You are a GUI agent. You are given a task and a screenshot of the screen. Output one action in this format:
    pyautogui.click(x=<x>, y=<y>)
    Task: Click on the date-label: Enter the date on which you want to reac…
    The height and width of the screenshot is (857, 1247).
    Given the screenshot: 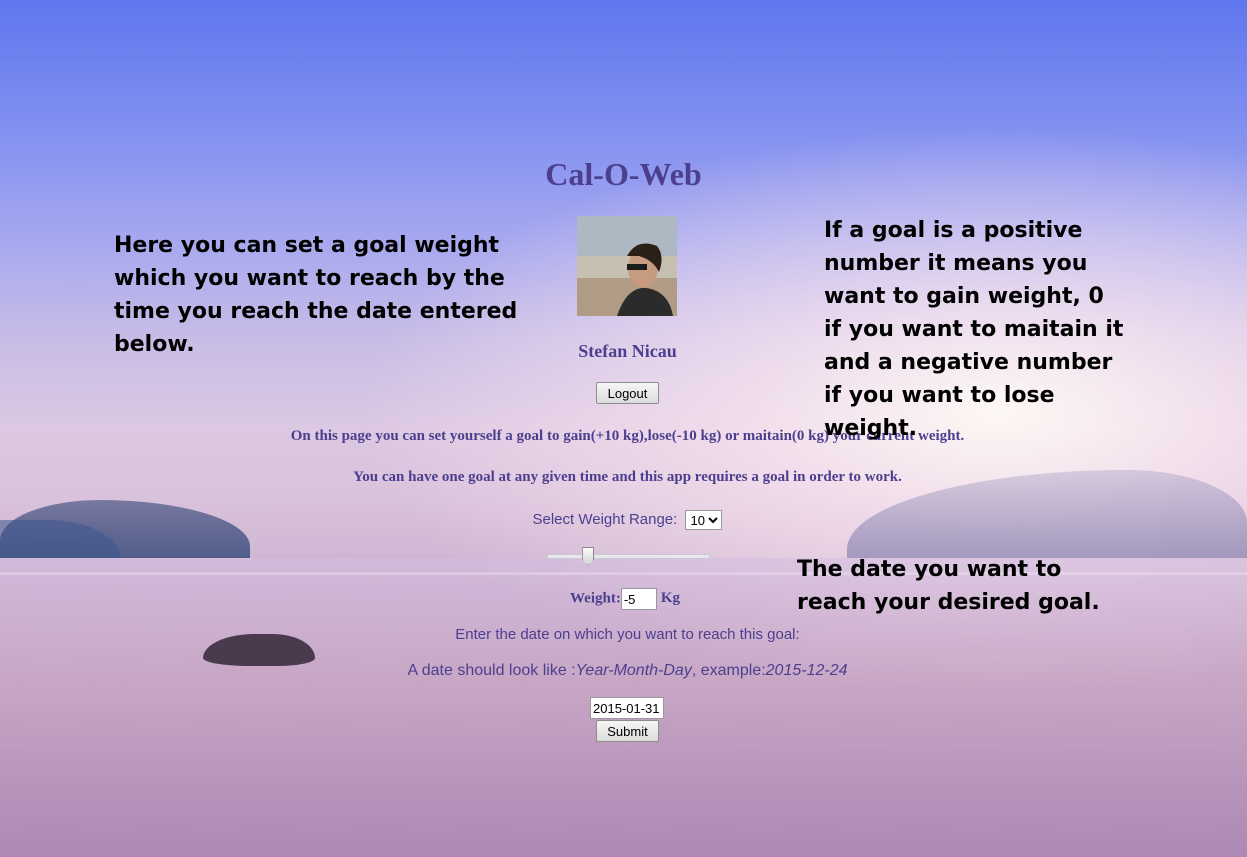 What is the action you would take?
    pyautogui.click(x=627, y=634)
    